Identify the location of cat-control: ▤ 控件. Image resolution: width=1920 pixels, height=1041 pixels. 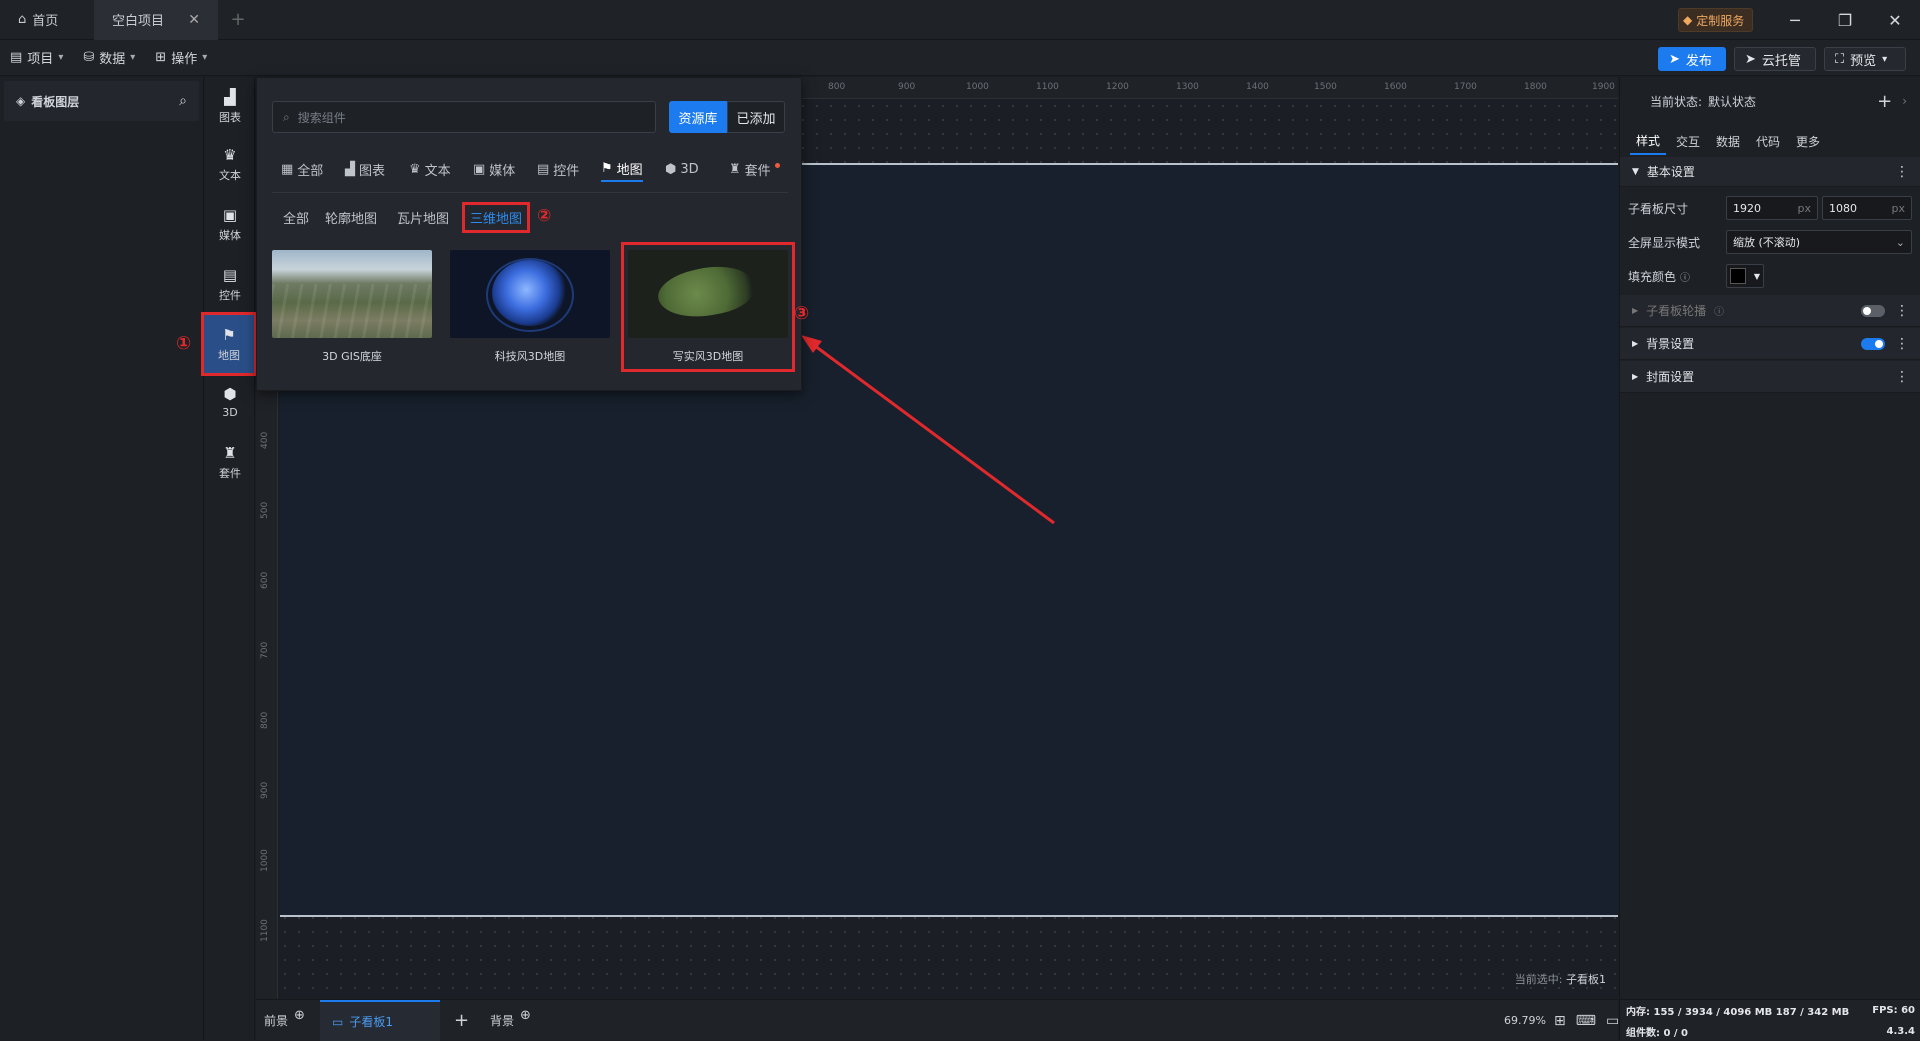
(558, 169).